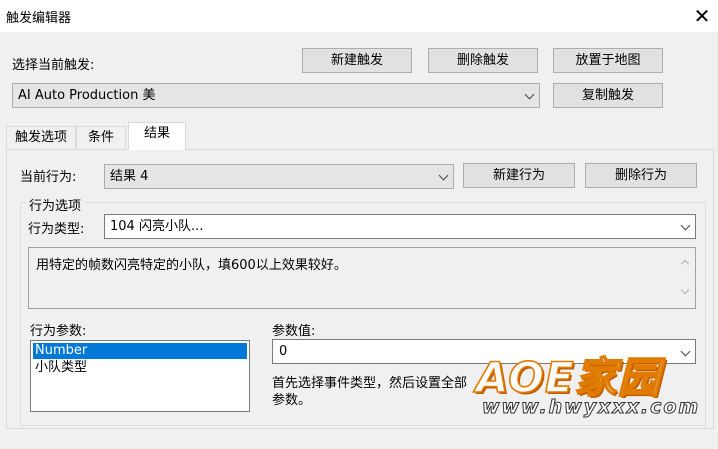  What do you see at coordinates (191, 265) in the screenshot?
I see `action-description-text: 用特定的帧数闪亮特定的小队，填600以上效果较好。` at bounding box center [191, 265].